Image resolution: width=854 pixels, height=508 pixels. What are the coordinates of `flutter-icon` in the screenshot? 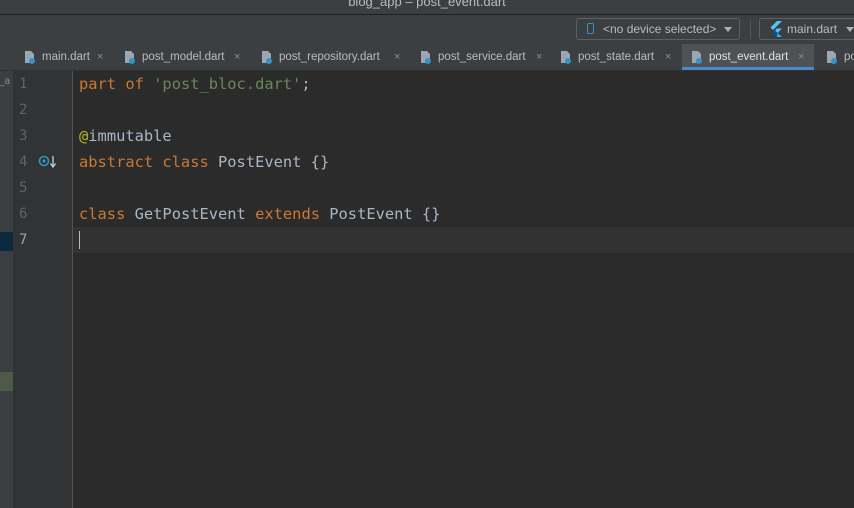 It's located at (776, 29).